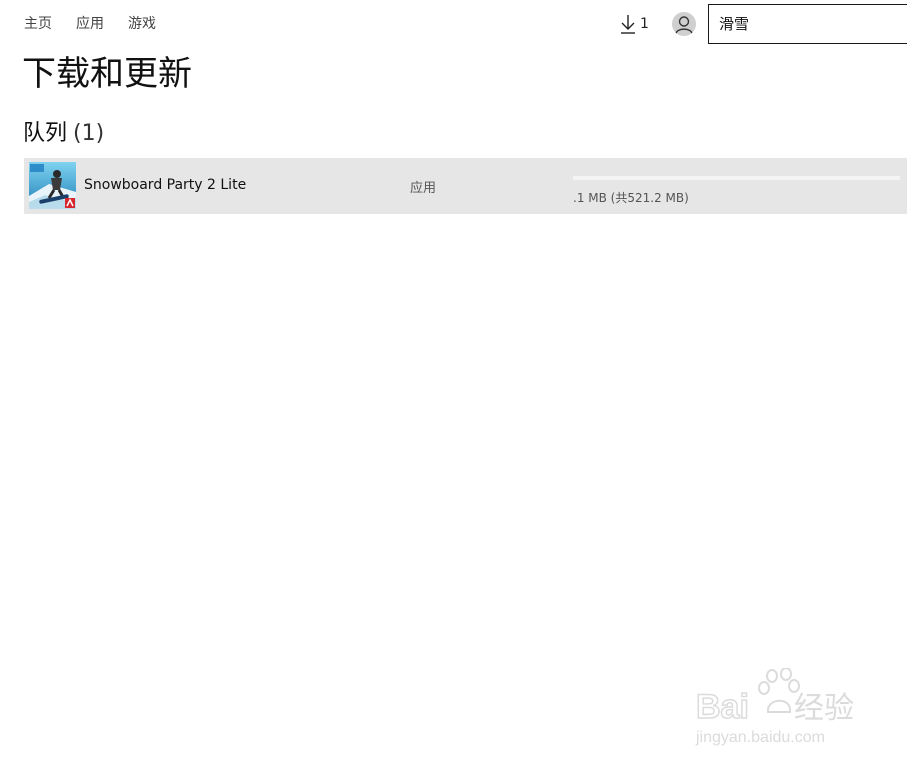 This screenshot has height=768, width=907. I want to click on search-input, so click(804, 23).